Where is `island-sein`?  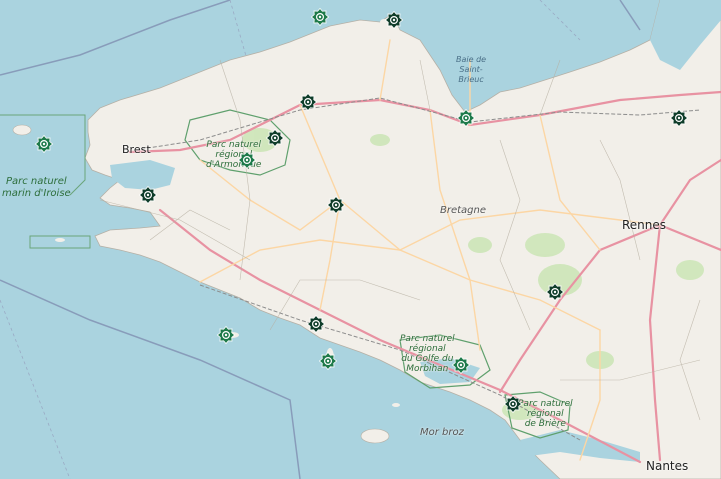
island-sein is located at coordinates (60, 240).